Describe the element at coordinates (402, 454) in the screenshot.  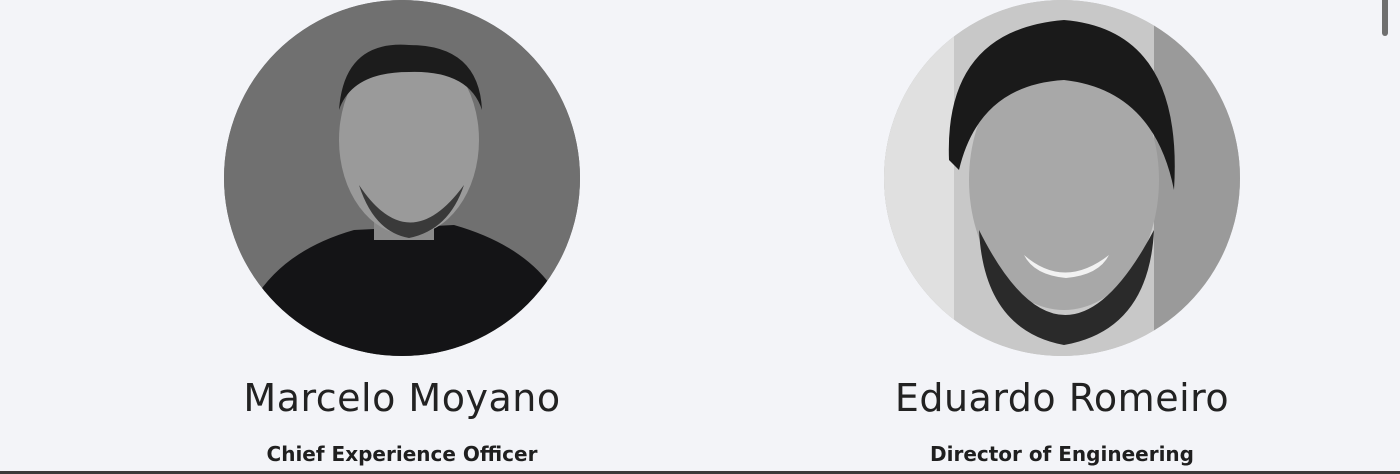
I see `team-member-role: Chief Experience Officer` at that location.